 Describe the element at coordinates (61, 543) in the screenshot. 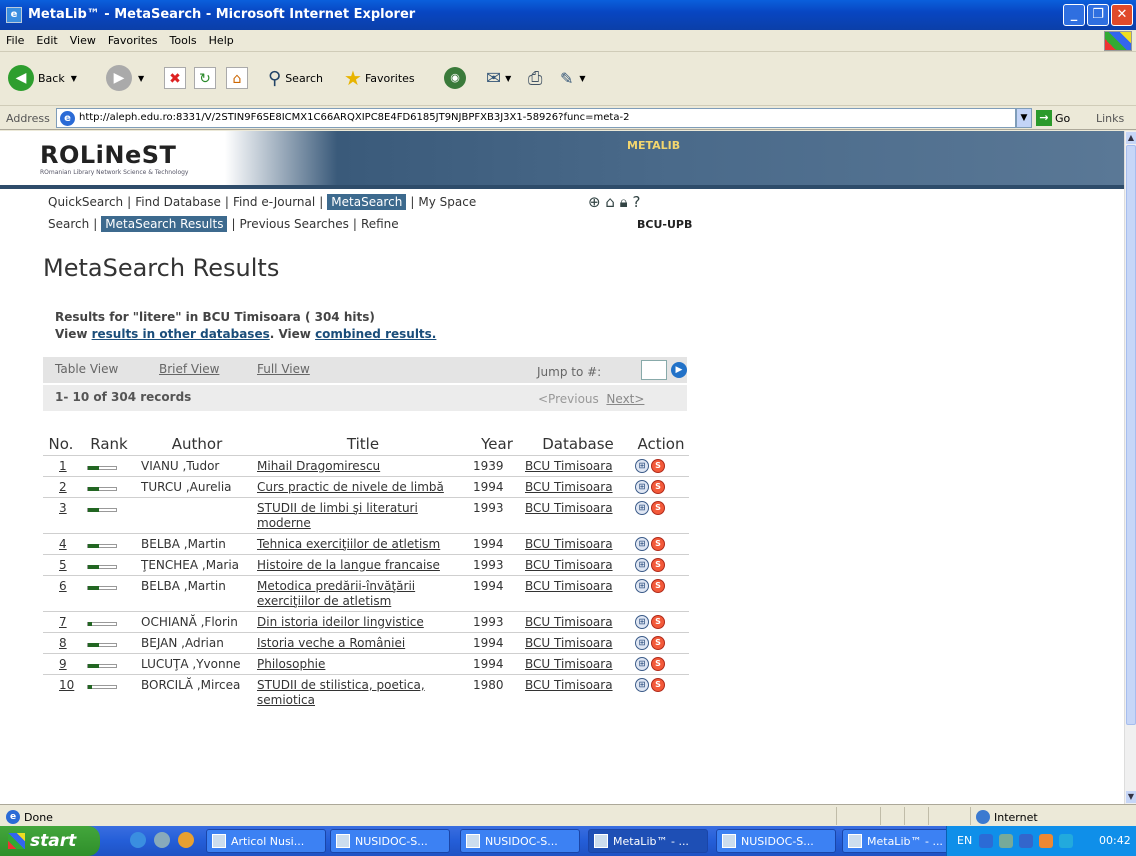

I see `record-number-link: 4` at that location.